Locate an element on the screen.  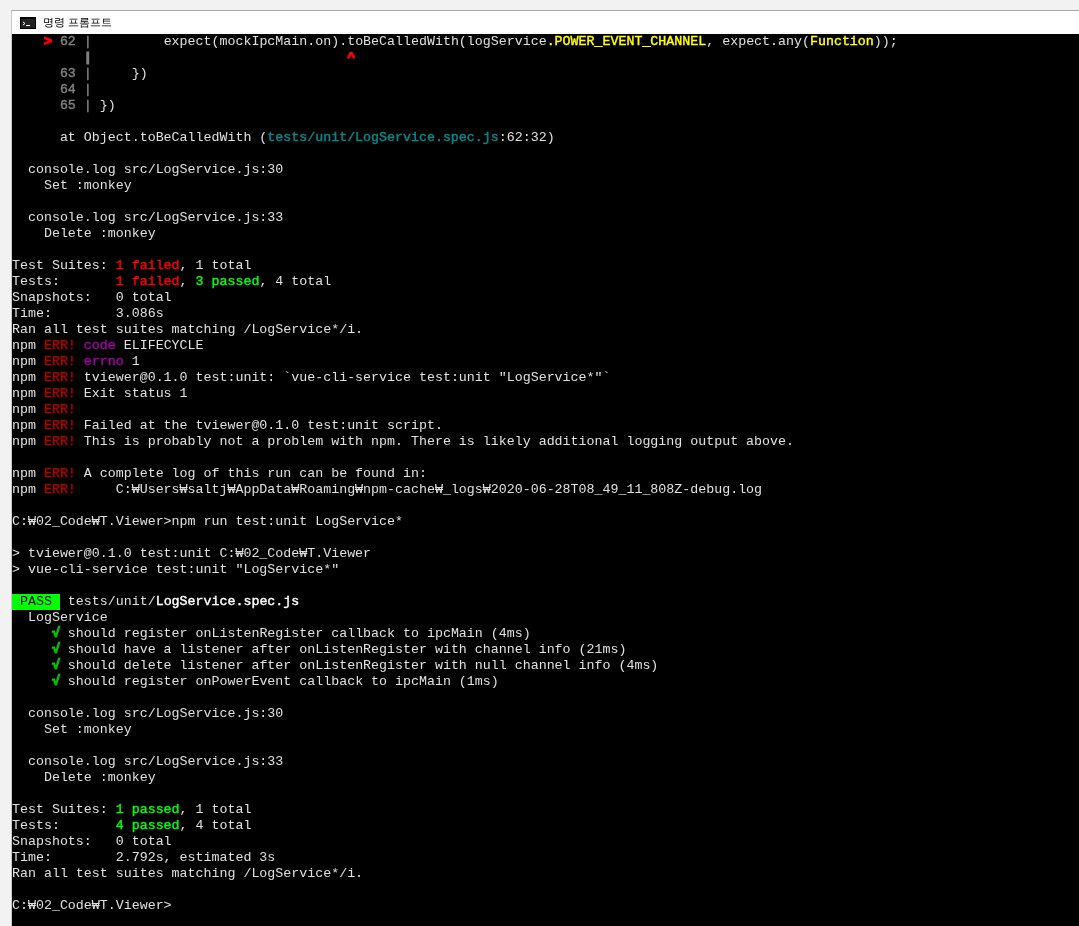
console-line: | ^ is located at coordinates (219, 58).